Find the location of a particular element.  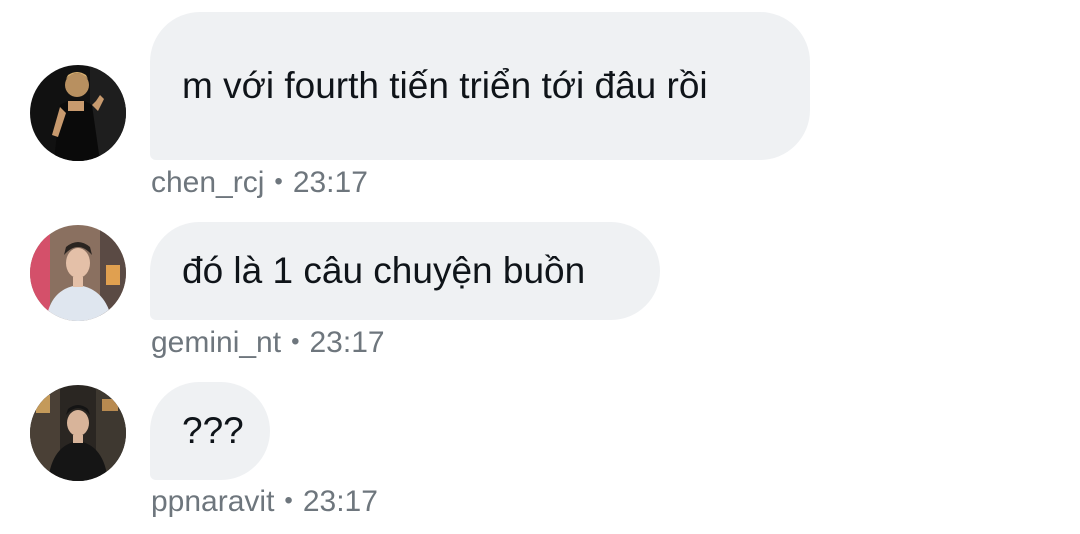

message-text: m với fourth tiến triển tới đâu rồi is located at coordinates (445, 85).